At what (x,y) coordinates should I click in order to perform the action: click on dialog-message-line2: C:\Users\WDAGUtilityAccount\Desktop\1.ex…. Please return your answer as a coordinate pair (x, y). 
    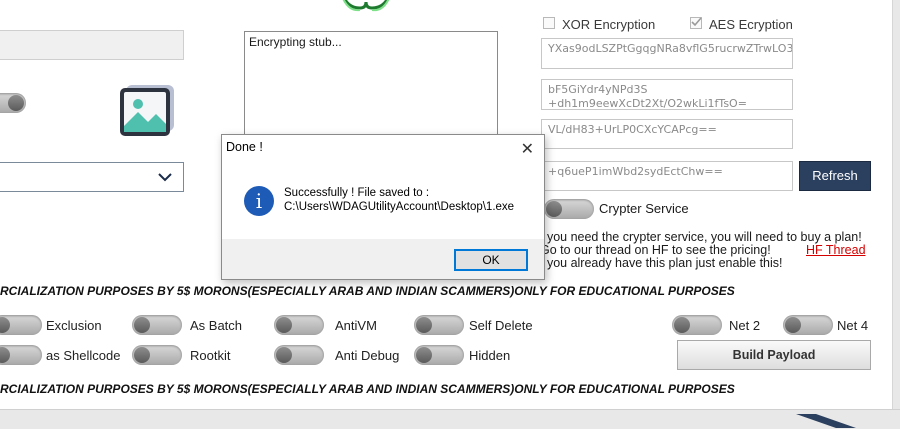
    Looking at the image, I should click on (399, 207).